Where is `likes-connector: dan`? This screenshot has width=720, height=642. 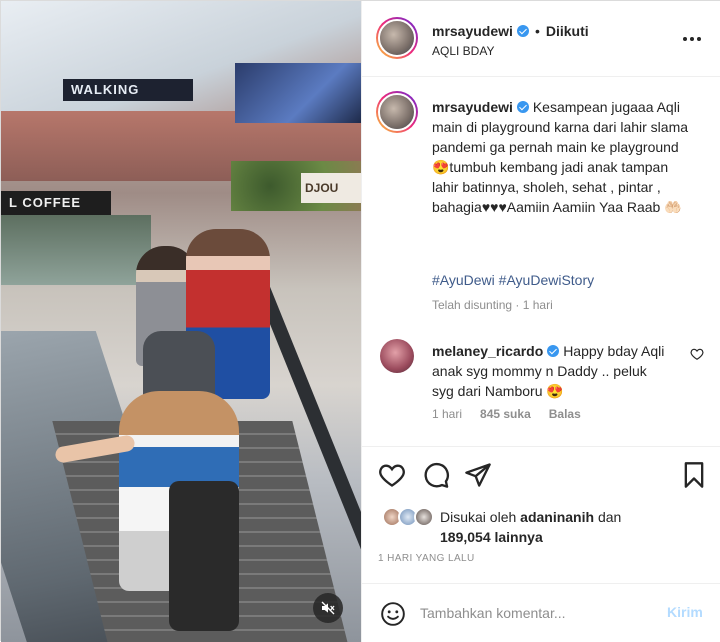
likes-connector: dan is located at coordinates (609, 517).